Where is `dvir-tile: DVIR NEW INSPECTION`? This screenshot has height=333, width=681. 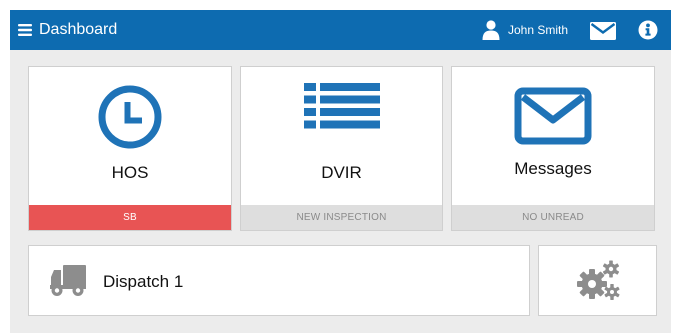 dvir-tile: DVIR NEW INSPECTION is located at coordinates (341, 148).